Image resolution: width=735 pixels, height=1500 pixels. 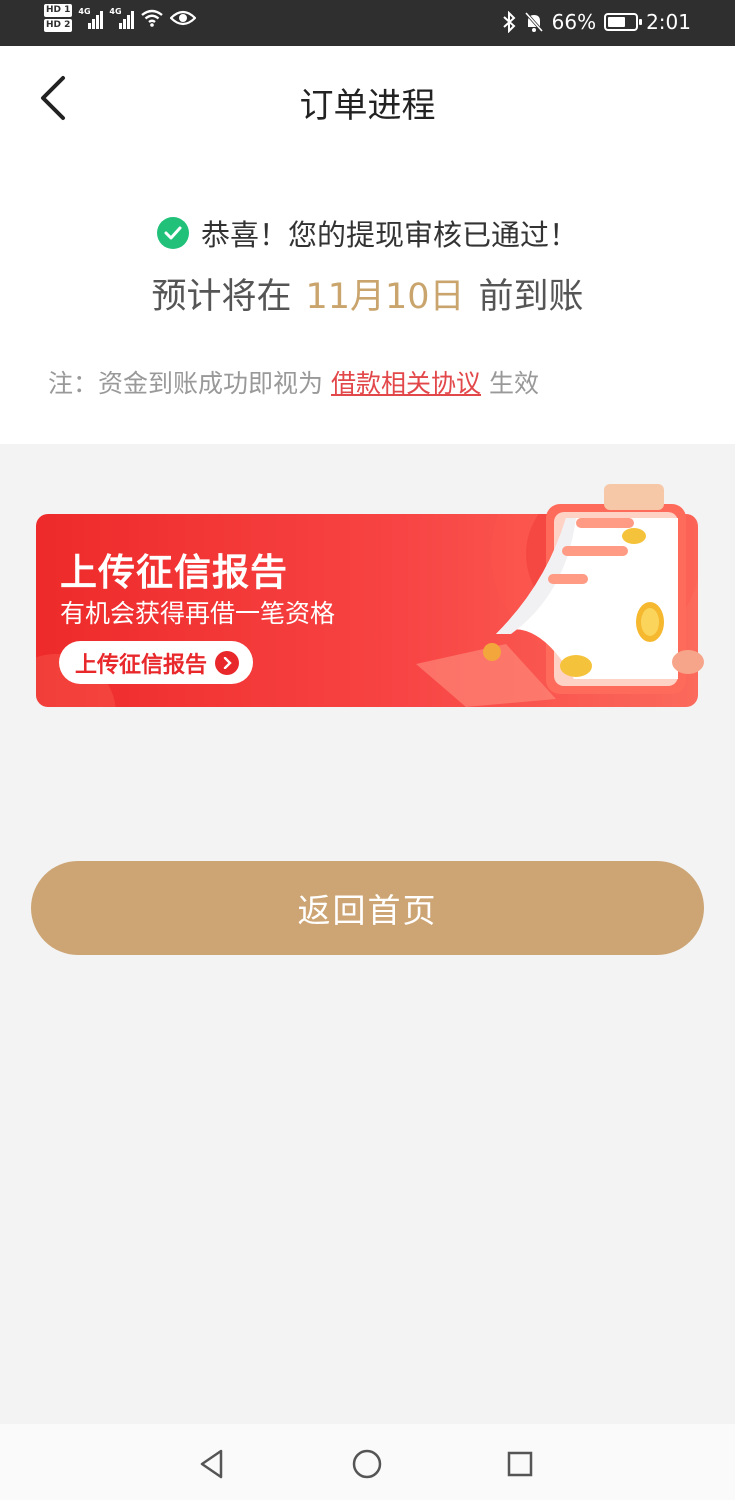 I want to click on wifi-icon, so click(x=152, y=18).